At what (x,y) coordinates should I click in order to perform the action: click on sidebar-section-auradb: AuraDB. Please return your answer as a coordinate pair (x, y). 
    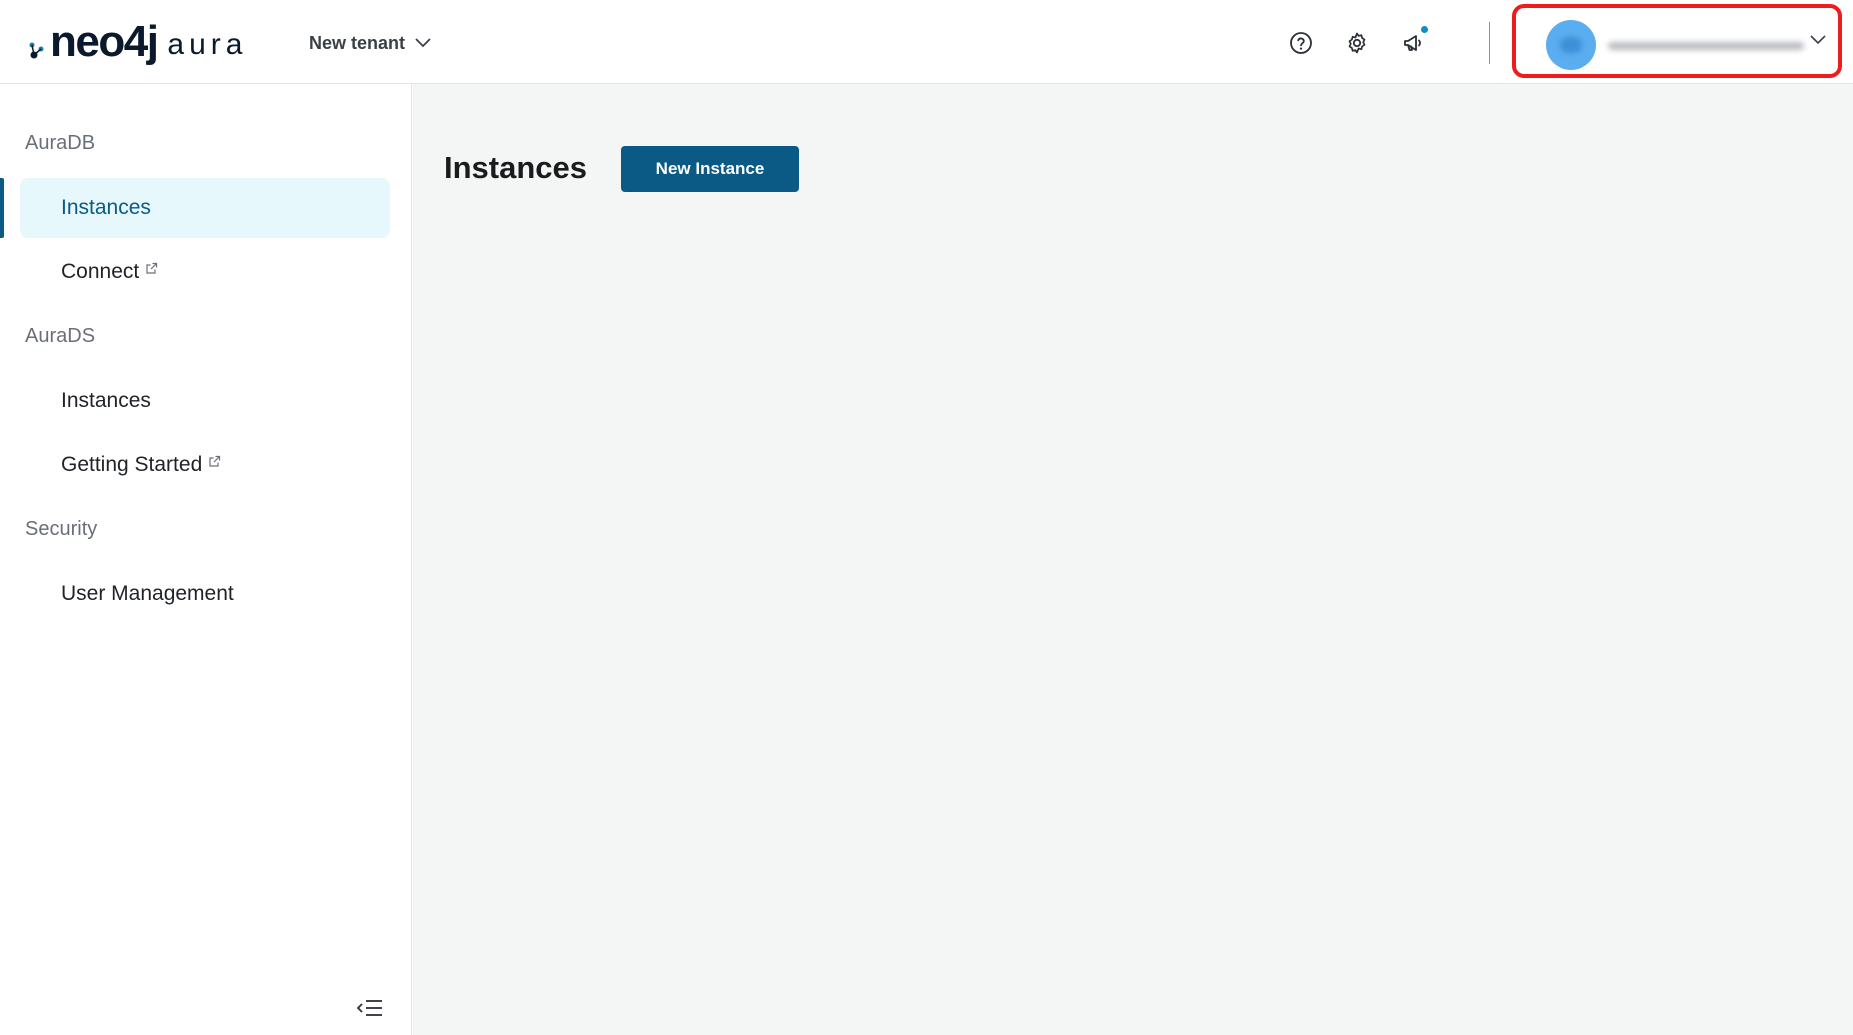
    Looking at the image, I should click on (60, 143).